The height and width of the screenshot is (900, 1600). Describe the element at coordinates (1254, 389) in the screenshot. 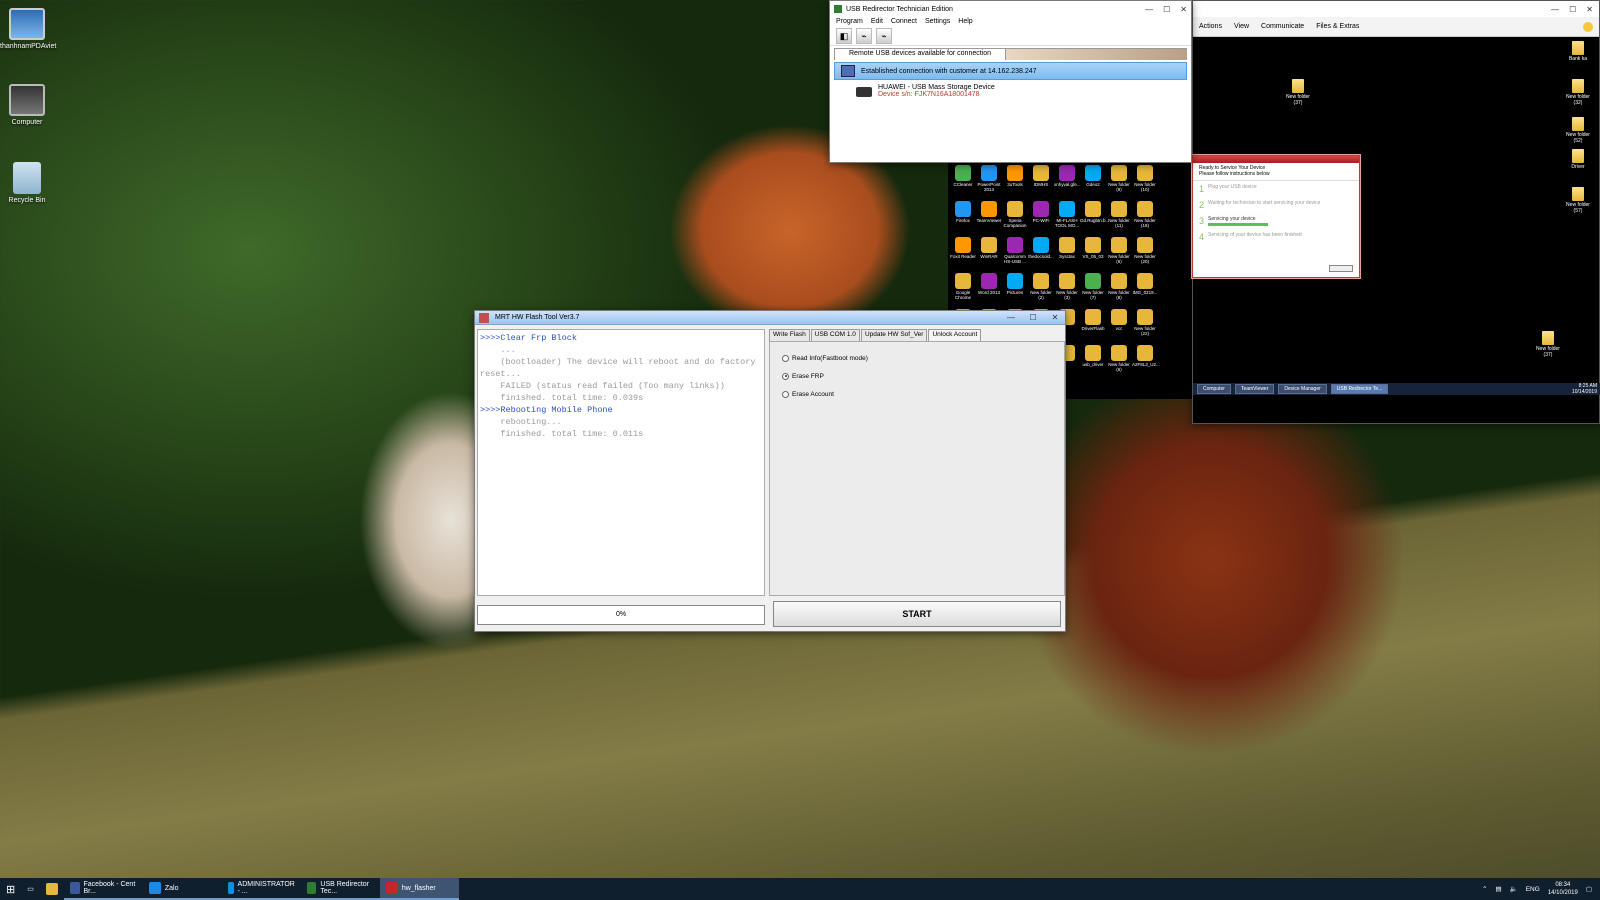

I see `remote-task-teamviewer: TeamViewer` at that location.